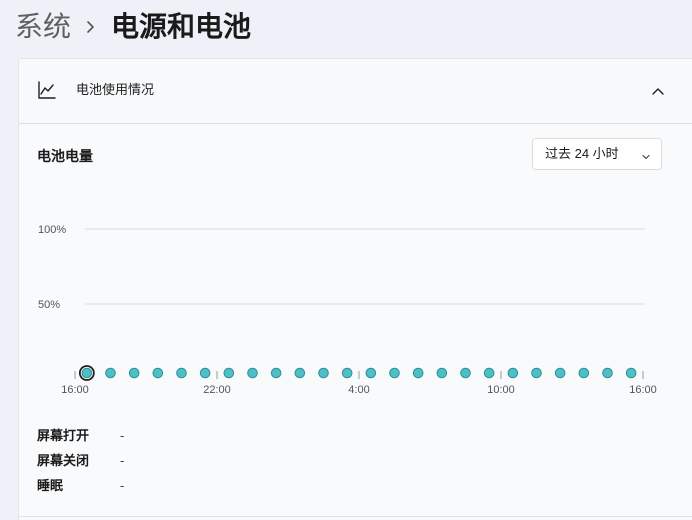 This screenshot has height=520, width=692. What do you see at coordinates (115, 89) in the screenshot?
I see `card-title: 电池使用情况` at bounding box center [115, 89].